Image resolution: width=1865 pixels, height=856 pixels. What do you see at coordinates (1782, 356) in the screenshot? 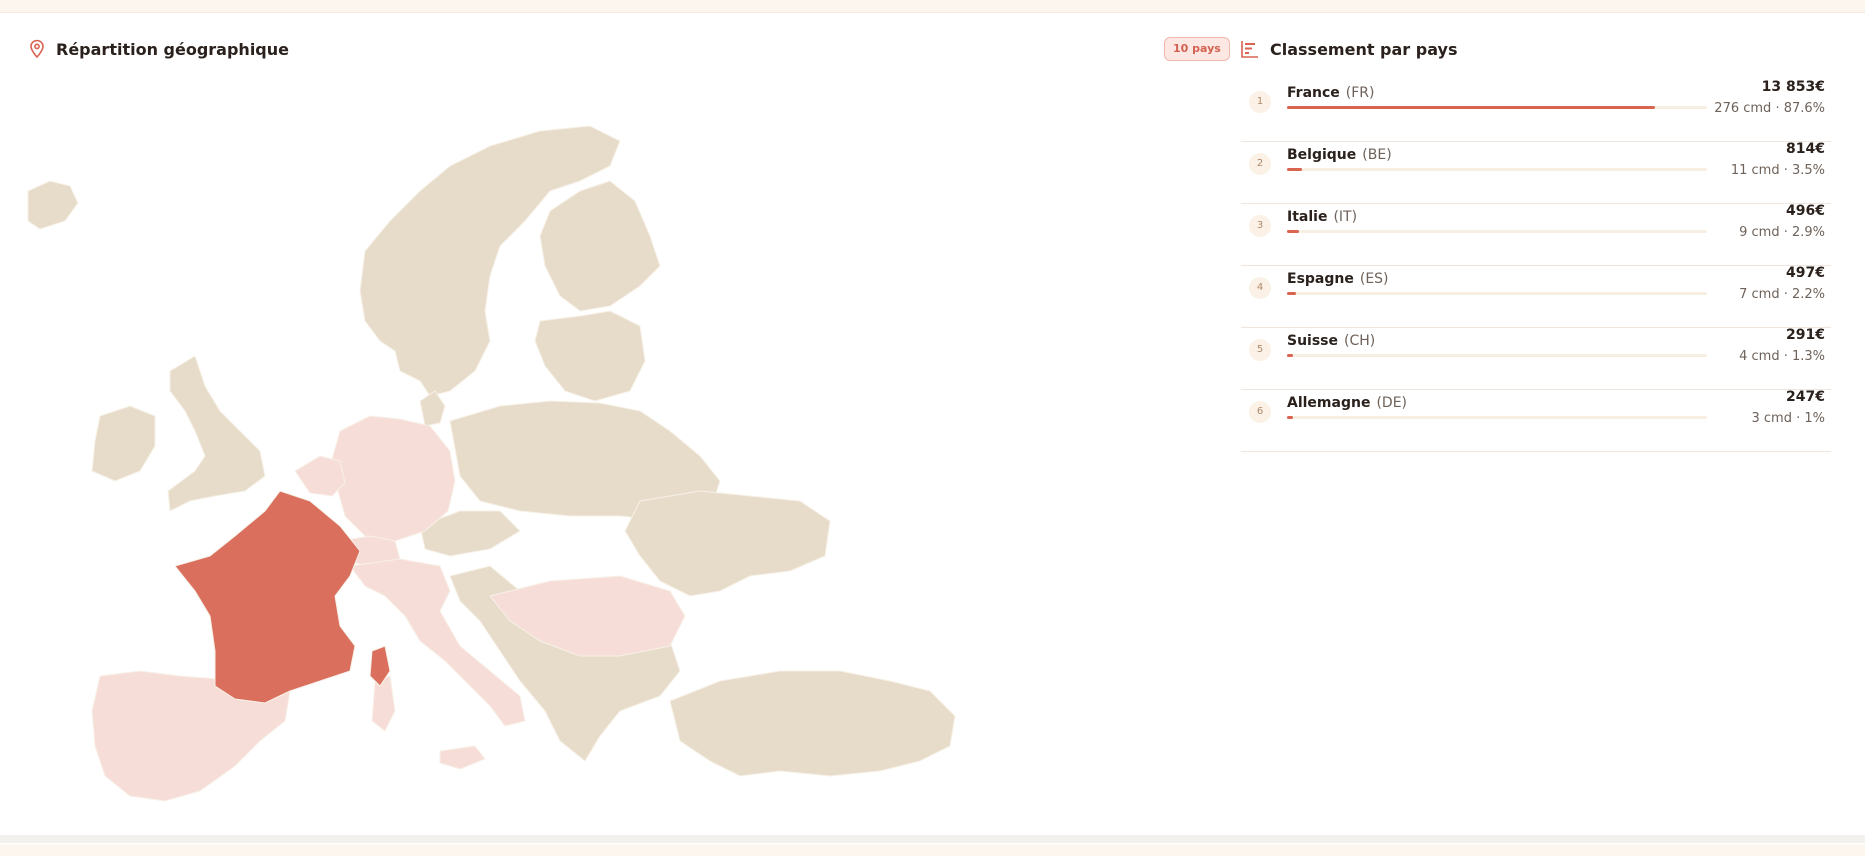
I see `country-orders-share: 4 cmd · 1.3%` at bounding box center [1782, 356].